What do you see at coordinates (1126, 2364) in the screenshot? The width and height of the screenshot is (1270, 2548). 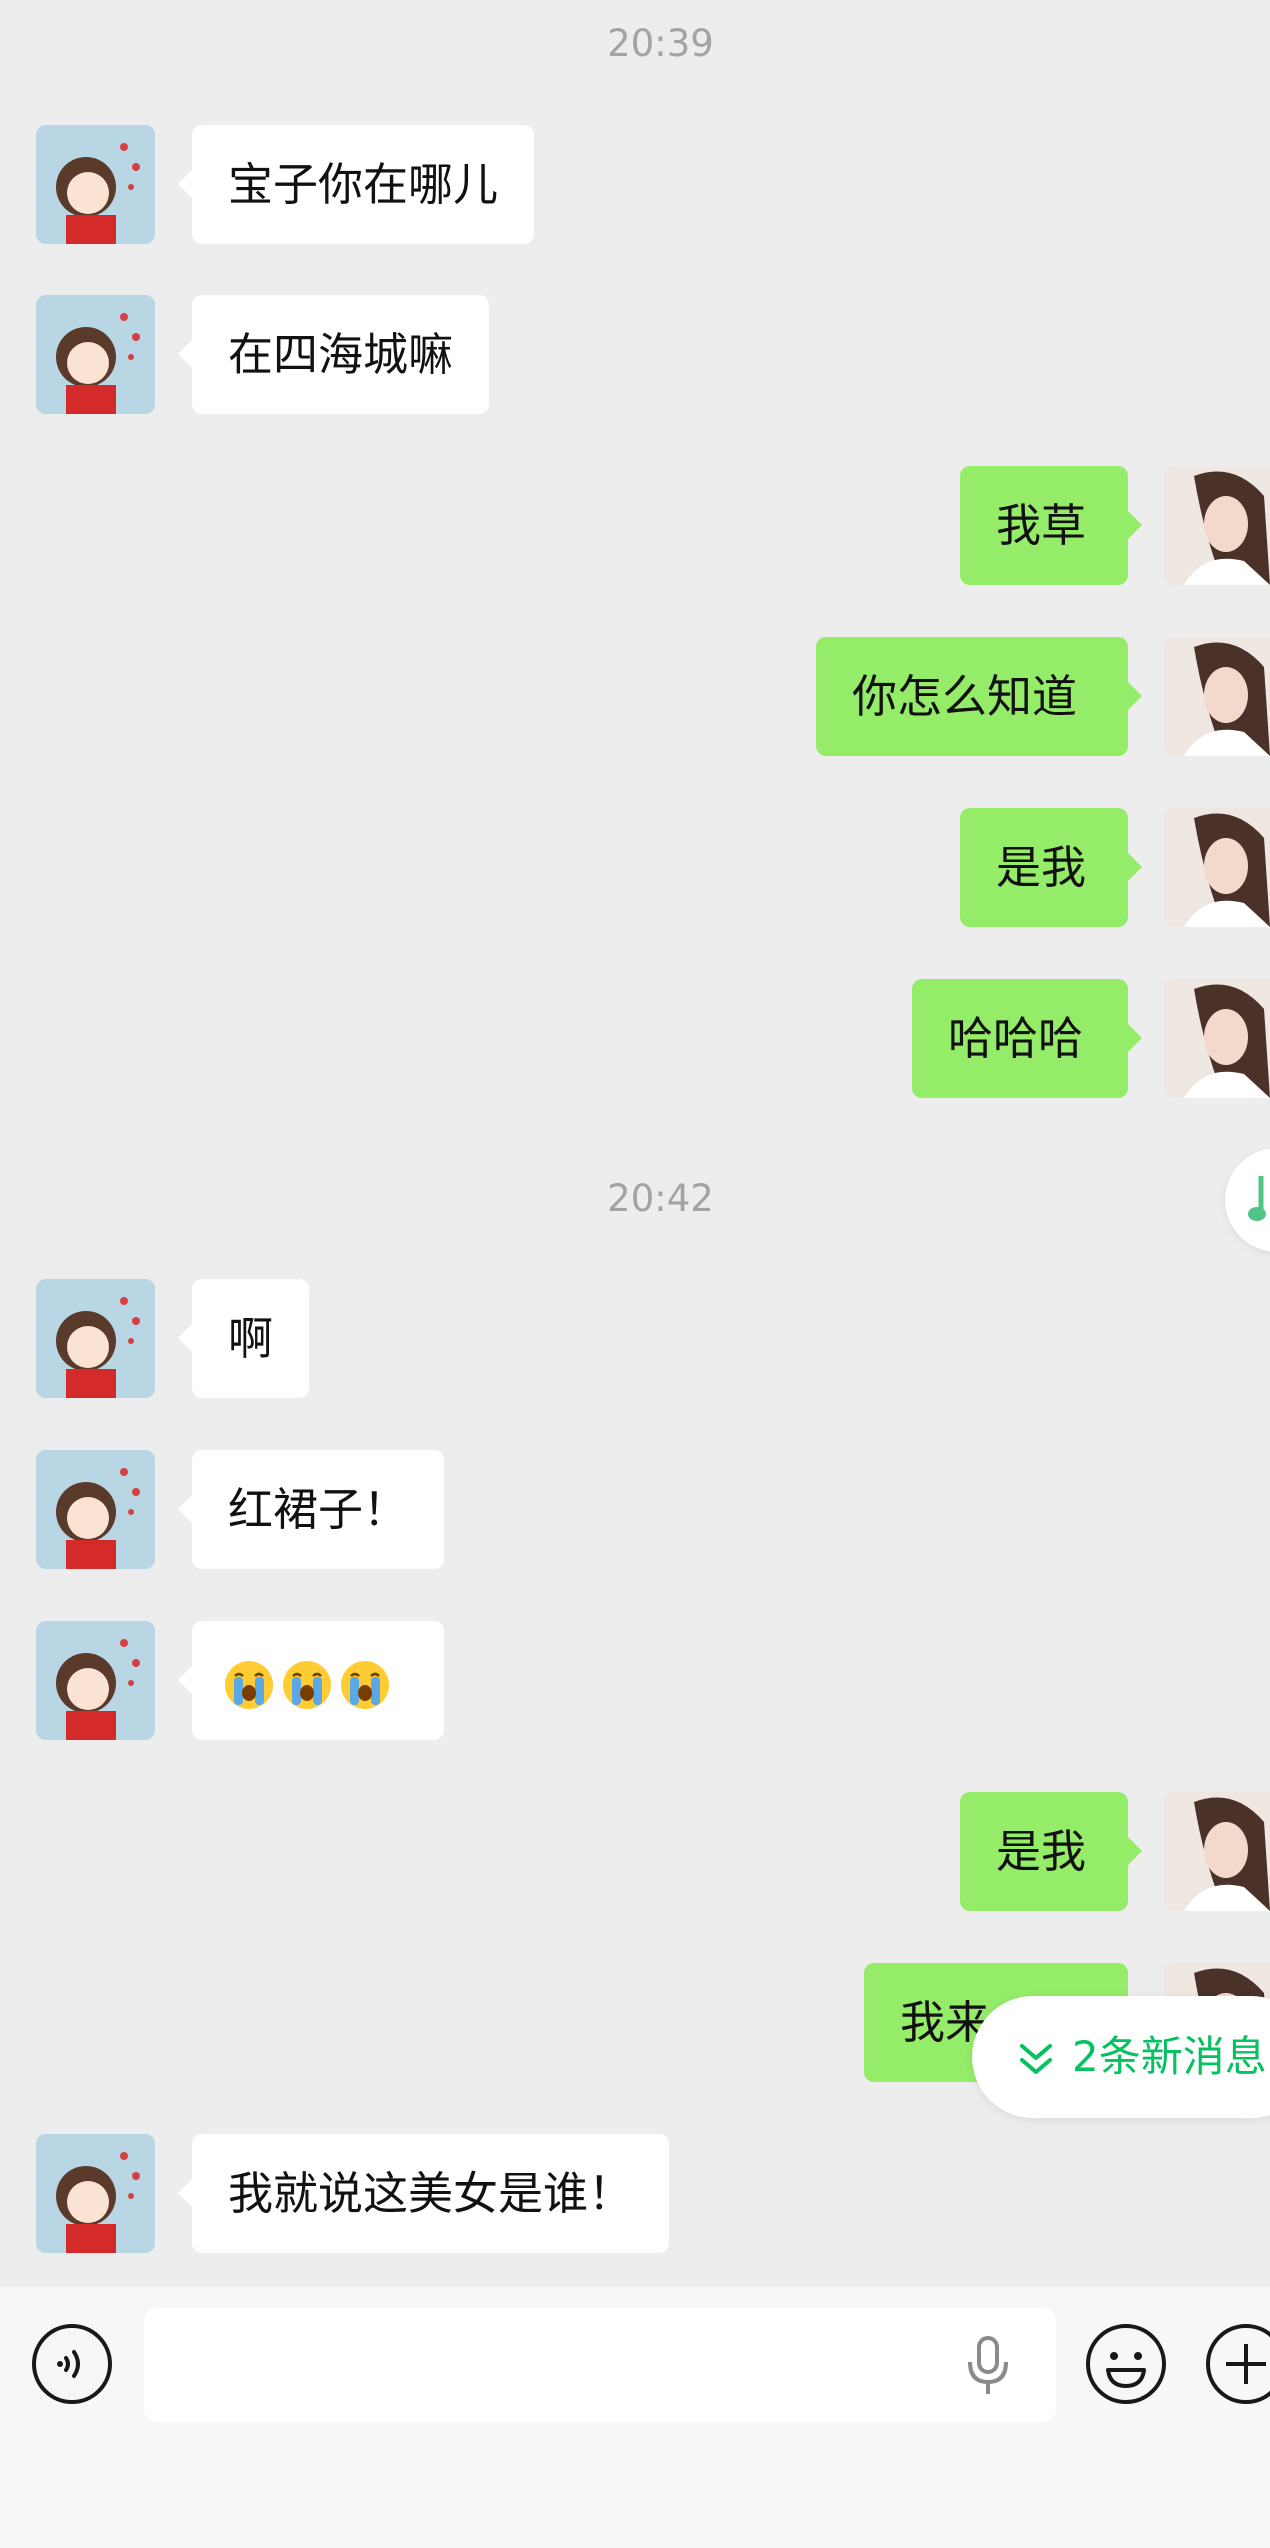 I see `emoji-icon` at bounding box center [1126, 2364].